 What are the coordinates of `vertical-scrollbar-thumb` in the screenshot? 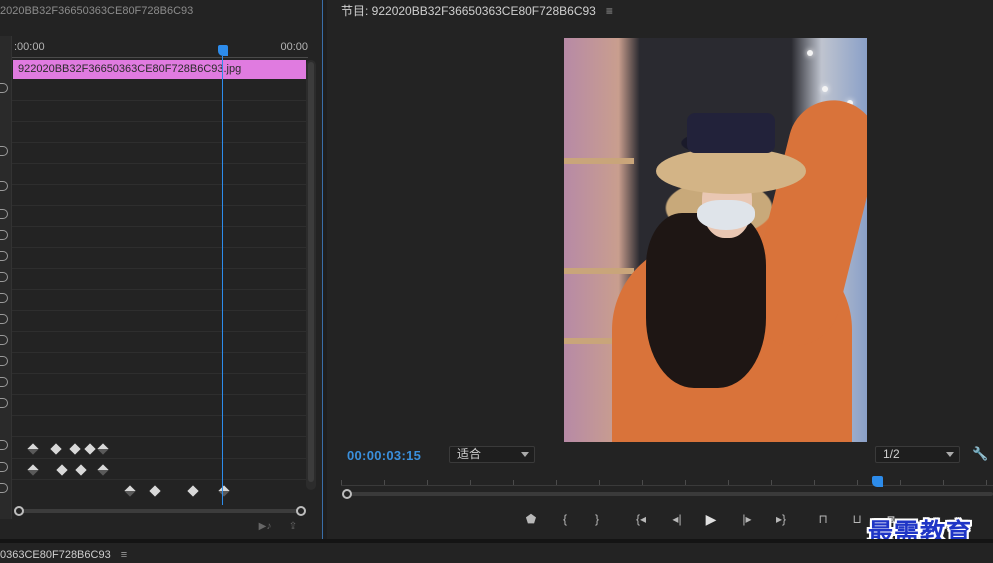 It's located at (311, 272).